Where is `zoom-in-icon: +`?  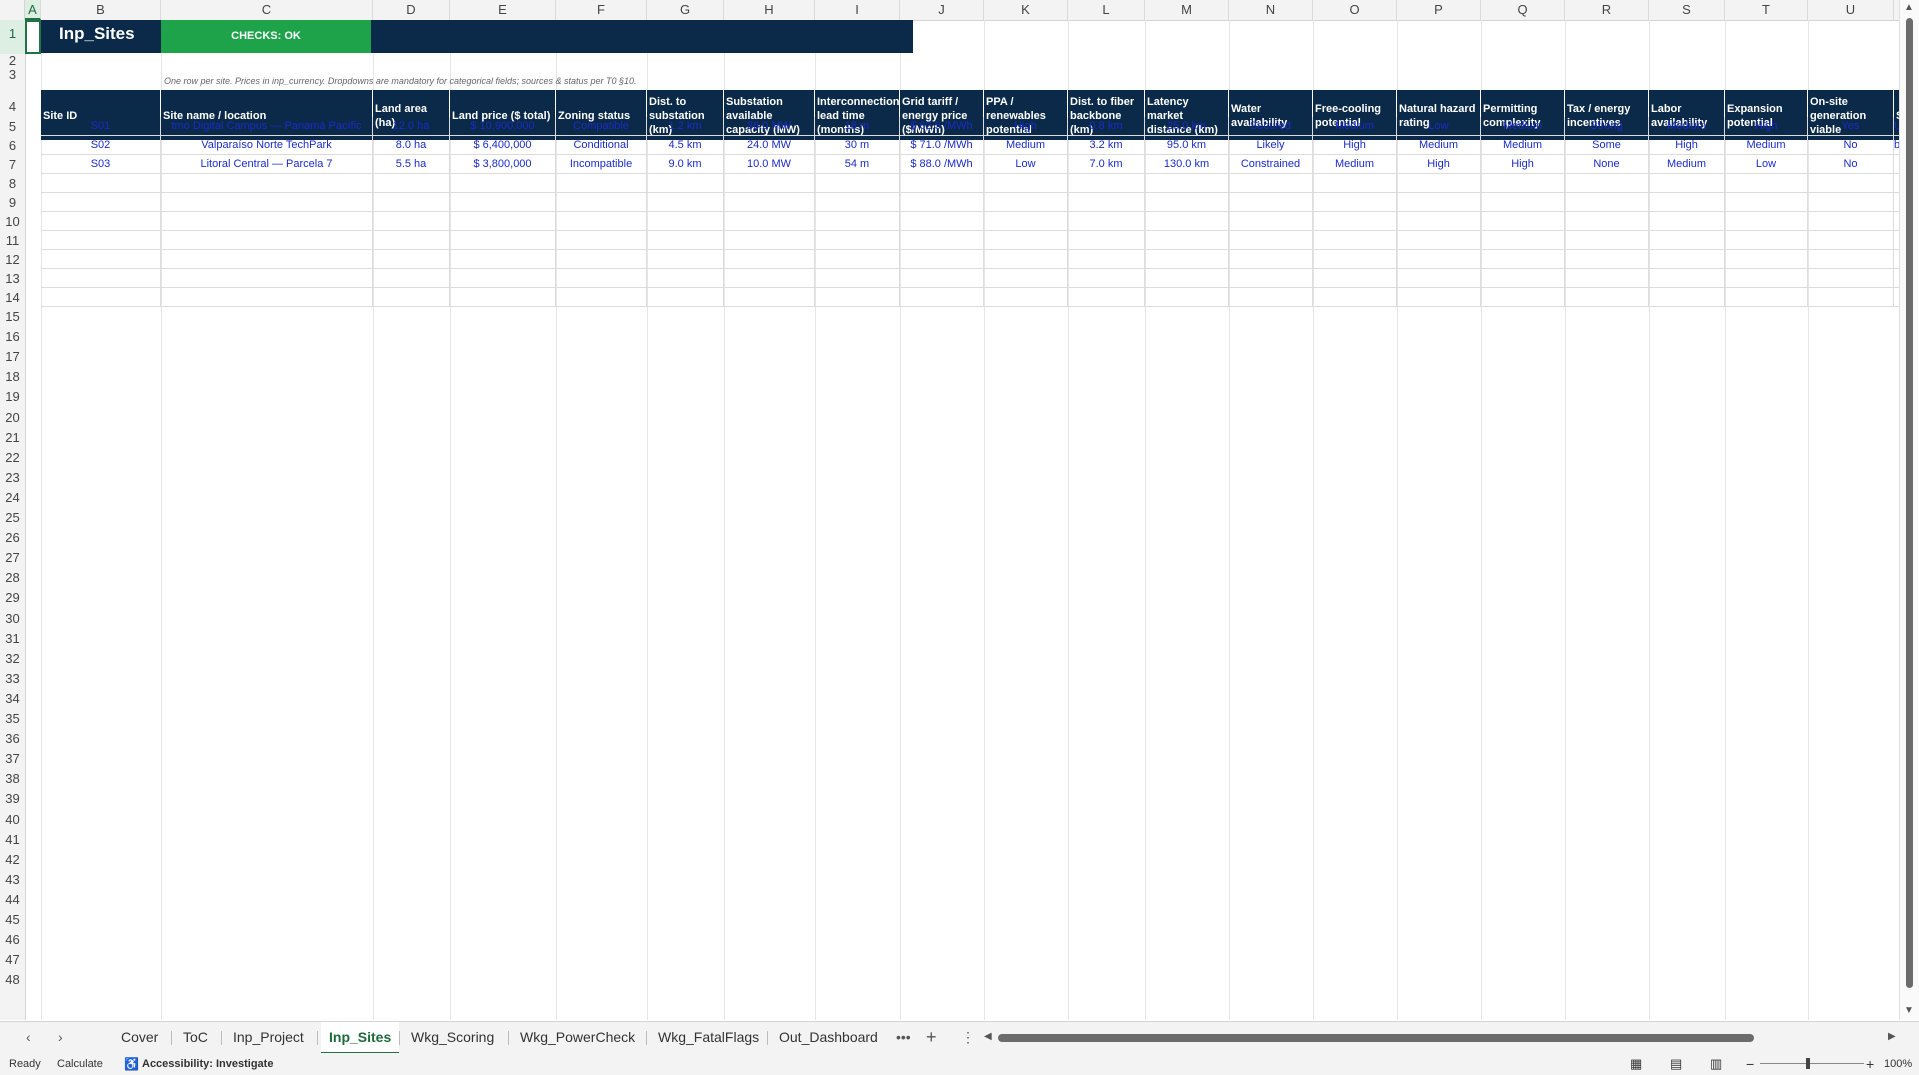
zoom-in-icon: + is located at coordinates (1870, 1064).